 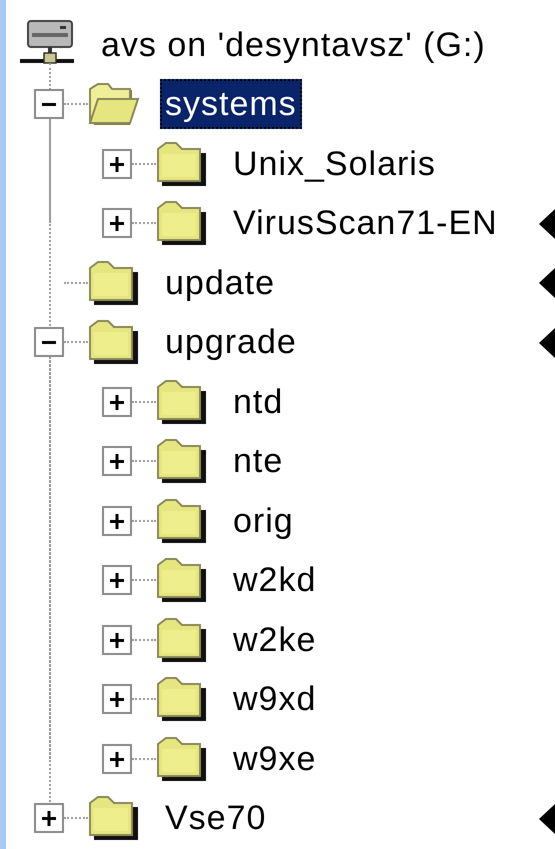 What do you see at coordinates (275, 580) in the screenshot?
I see `folder-label: w2kd` at bounding box center [275, 580].